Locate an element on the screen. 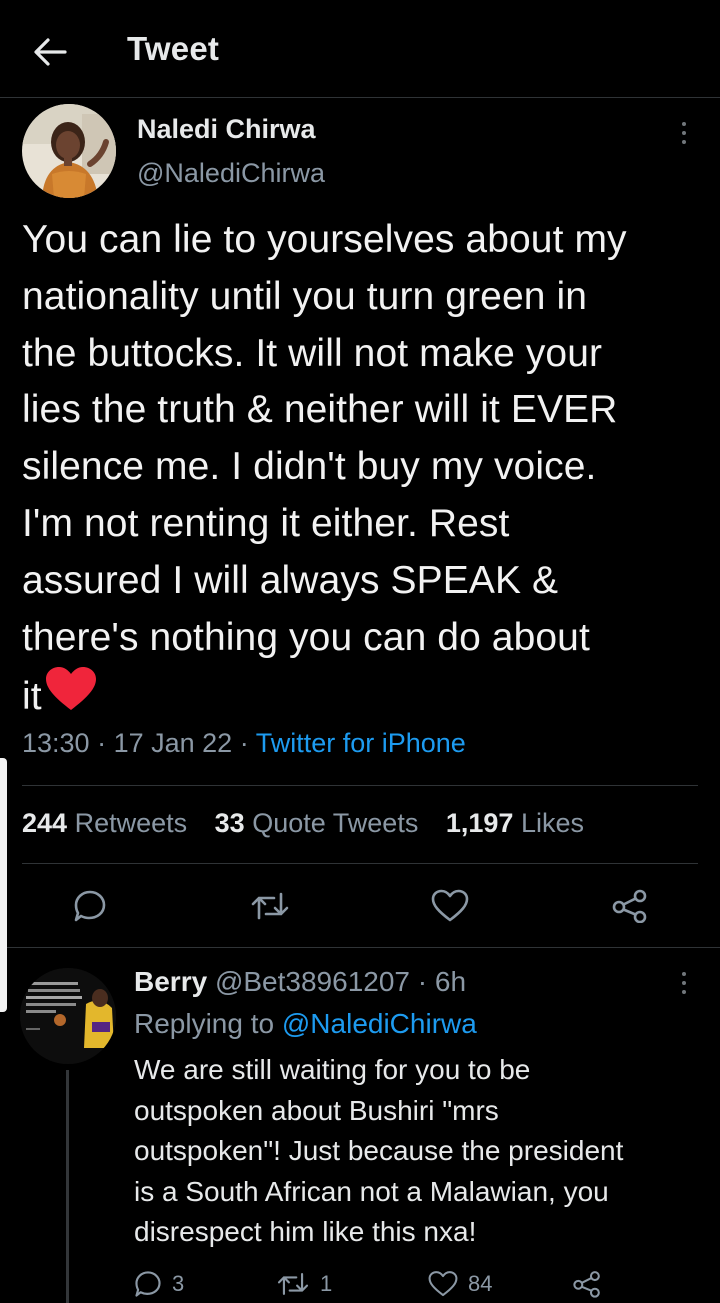  like-button is located at coordinates (450, 906).